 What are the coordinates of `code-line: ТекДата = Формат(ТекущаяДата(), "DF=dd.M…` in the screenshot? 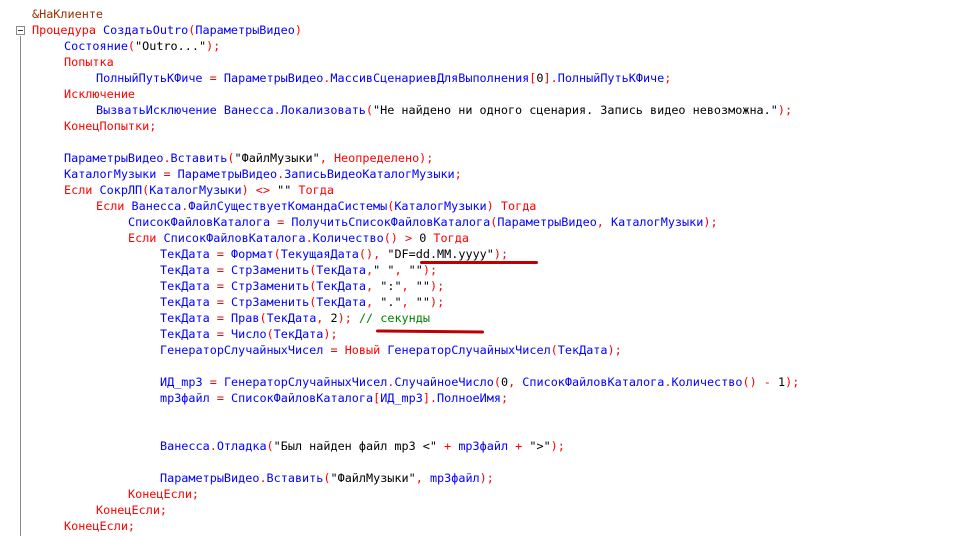 It's located at (334, 254).